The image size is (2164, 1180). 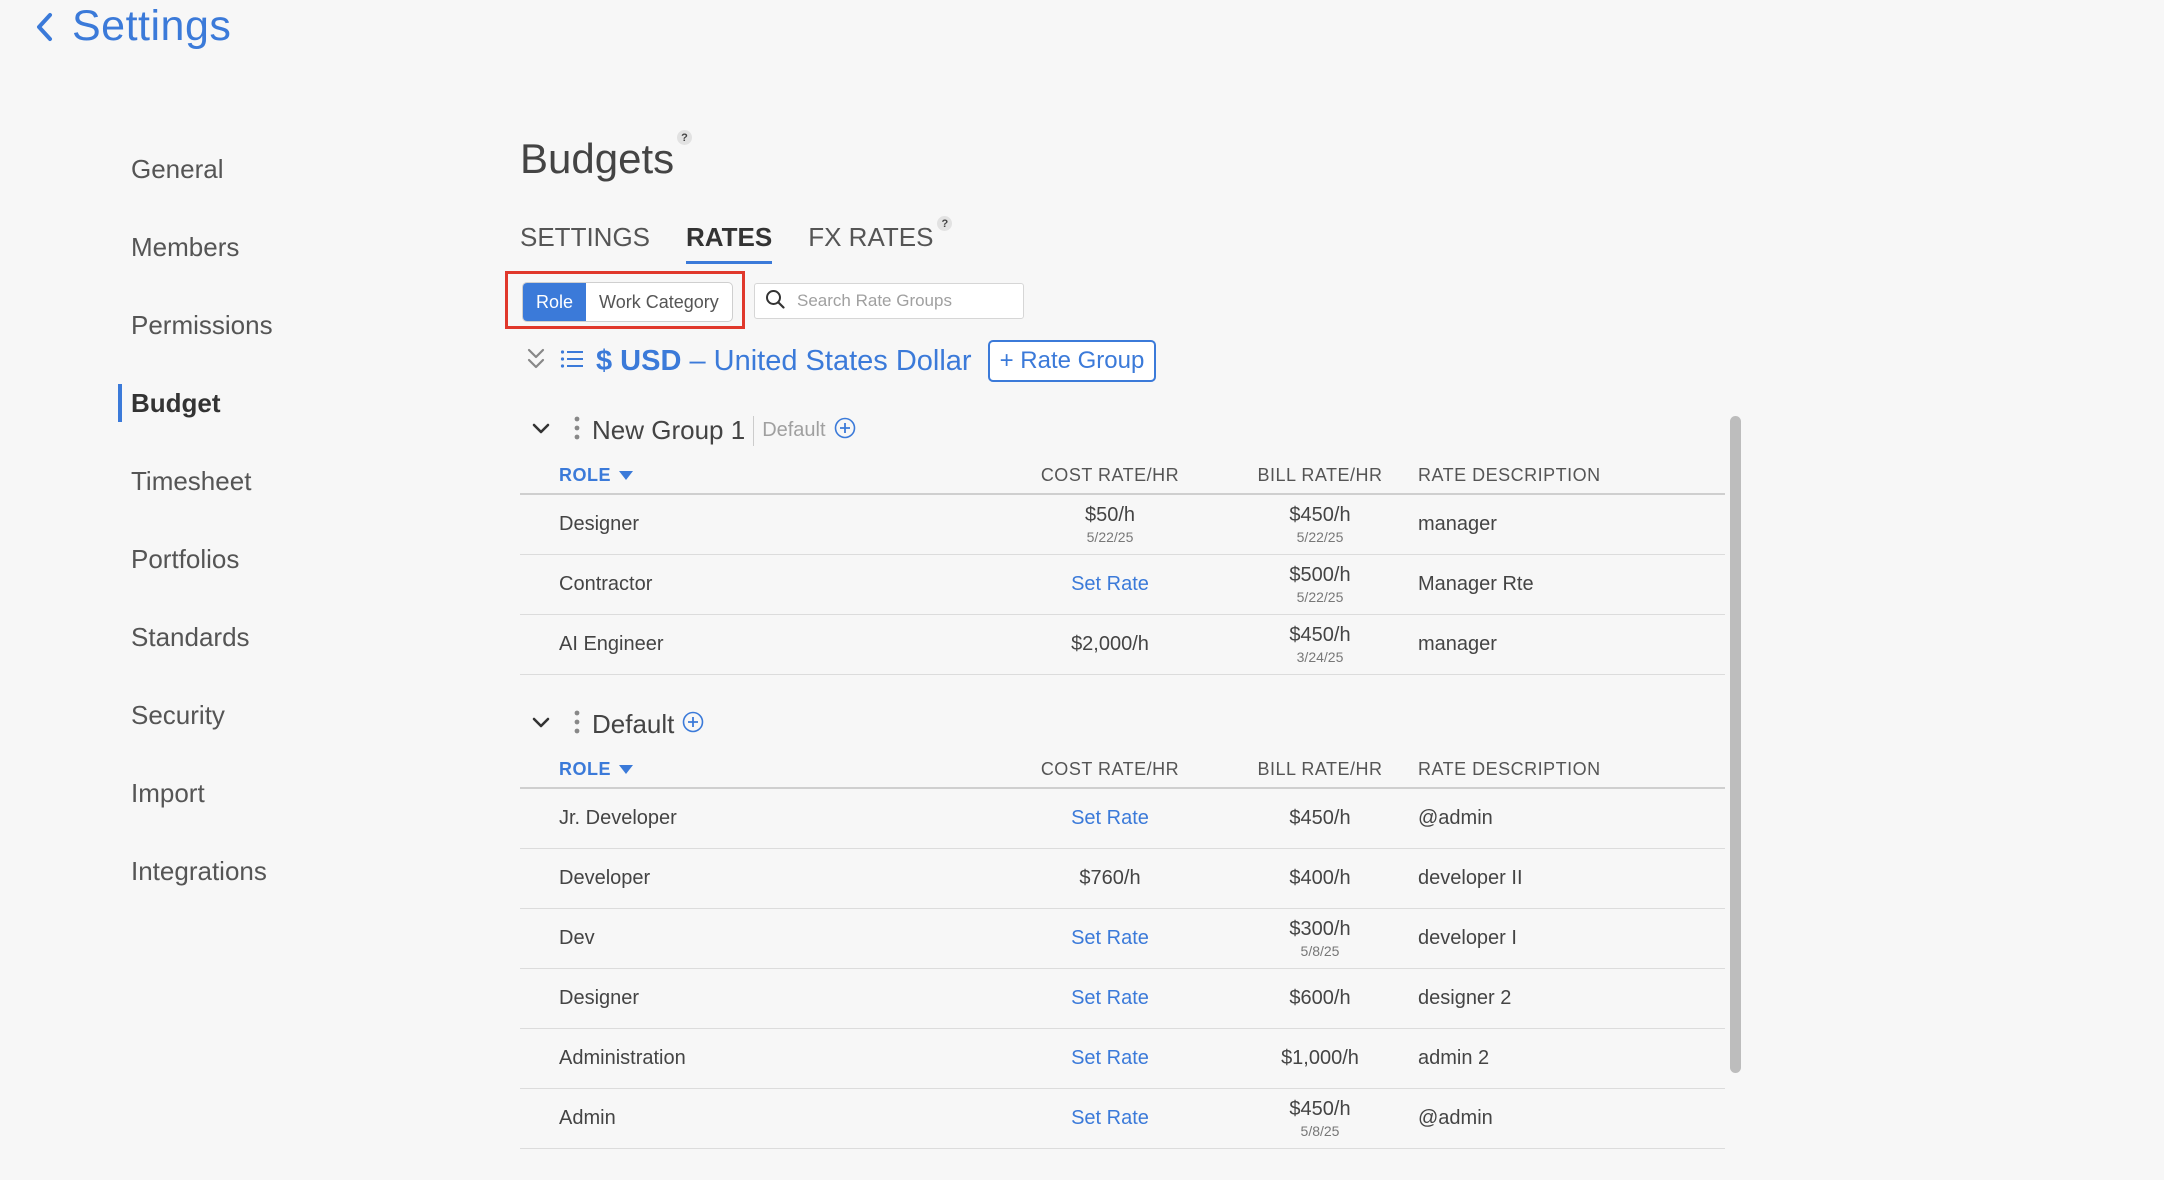 I want to click on bill-cell: $1,000/h, so click(x=1320, y=1058).